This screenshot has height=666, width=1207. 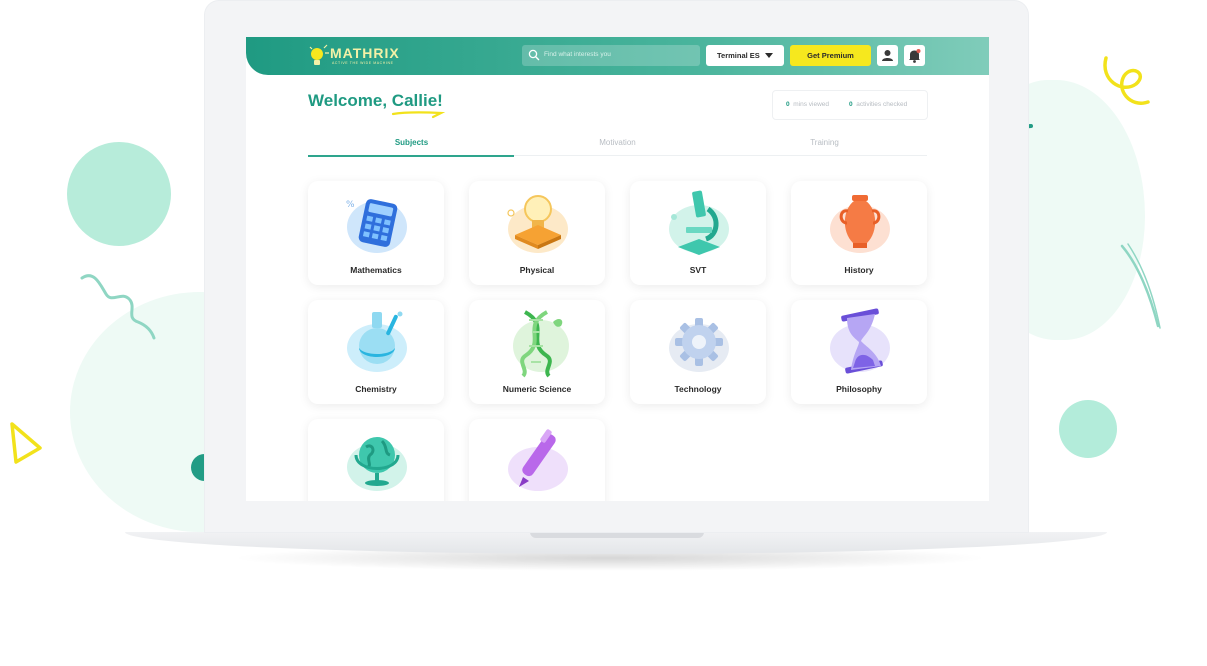 I want to click on stats-box: 0 mins viewed 0 activities checked, so click(x=850, y=105).